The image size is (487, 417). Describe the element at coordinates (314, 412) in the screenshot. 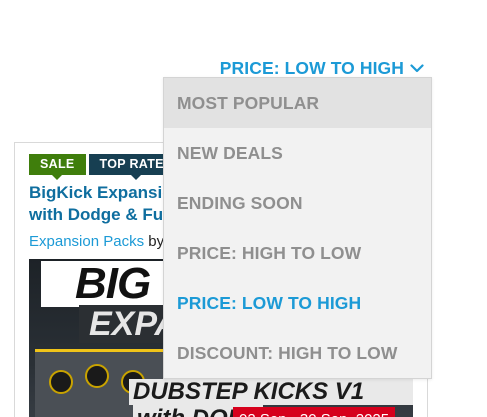

I see `sale-date-badge: 02 Sep - 30 Sep, 2025` at that location.